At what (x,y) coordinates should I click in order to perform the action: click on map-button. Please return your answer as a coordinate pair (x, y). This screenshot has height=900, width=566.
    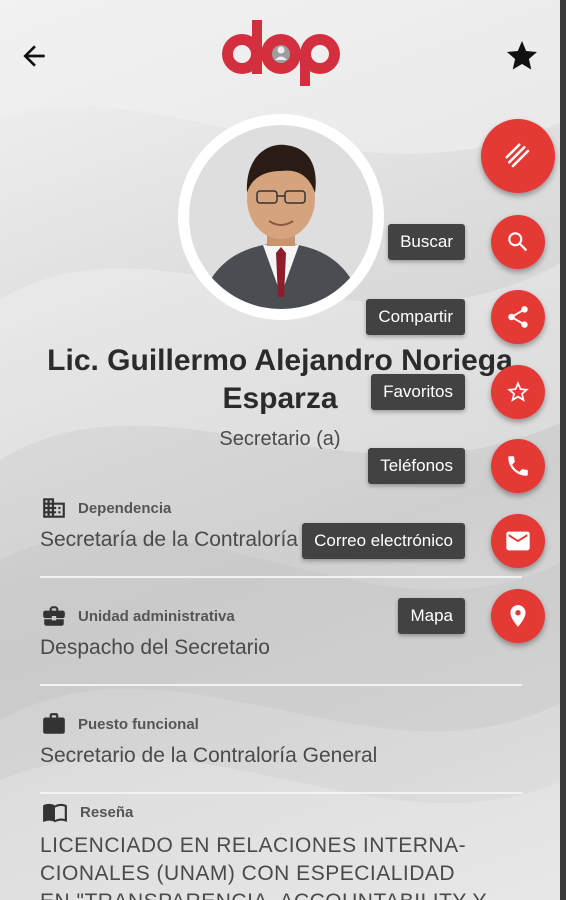
    Looking at the image, I should click on (518, 616).